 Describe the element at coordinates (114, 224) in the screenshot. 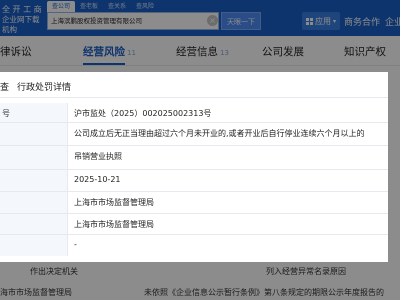

I see `row-value-authority-2: 上海市市场监督管理局` at that location.